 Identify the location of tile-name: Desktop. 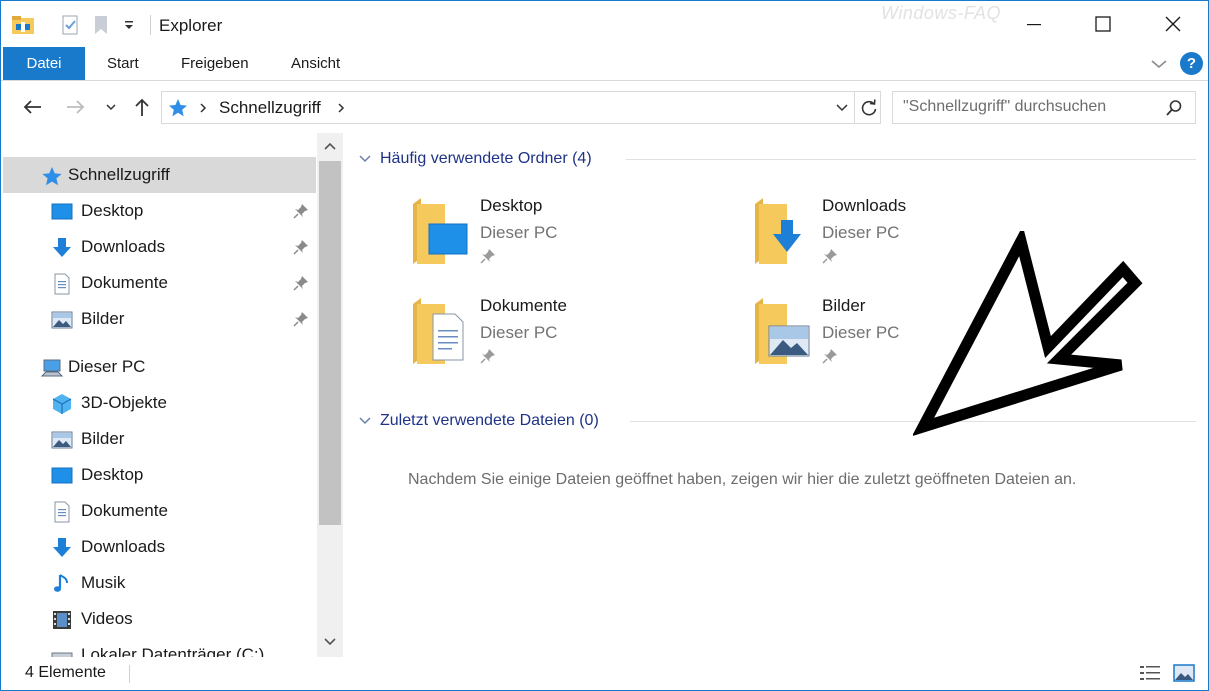
(511, 205).